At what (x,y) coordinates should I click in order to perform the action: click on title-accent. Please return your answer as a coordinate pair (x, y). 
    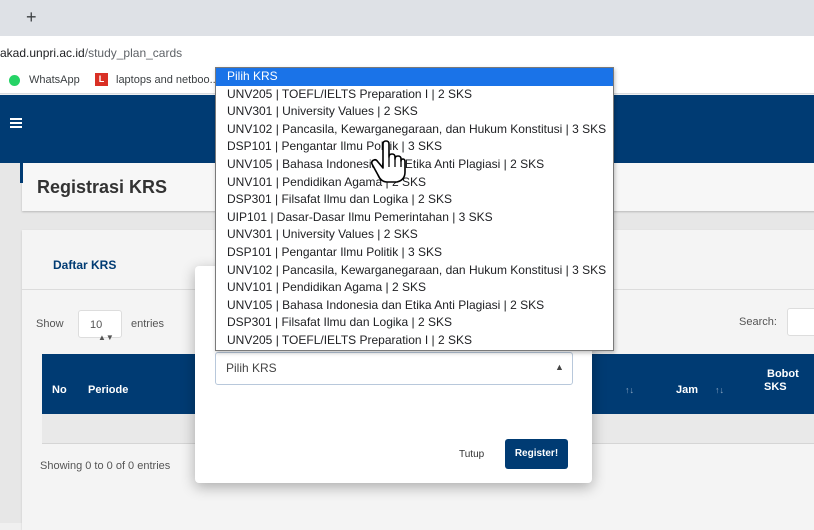
    Looking at the image, I should click on (21, 173).